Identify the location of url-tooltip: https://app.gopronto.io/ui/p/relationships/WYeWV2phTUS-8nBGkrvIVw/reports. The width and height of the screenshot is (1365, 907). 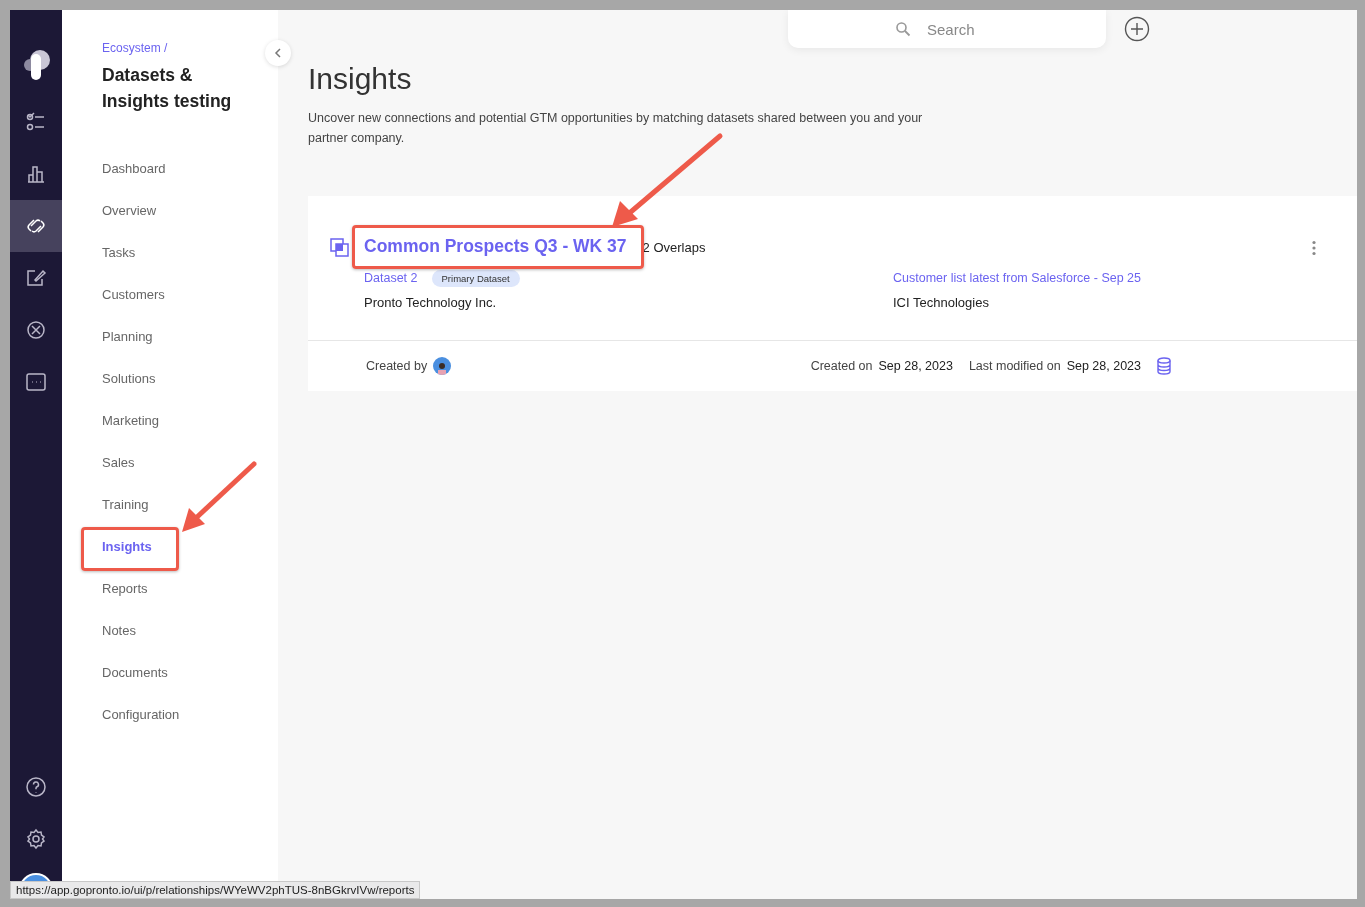
(215, 890).